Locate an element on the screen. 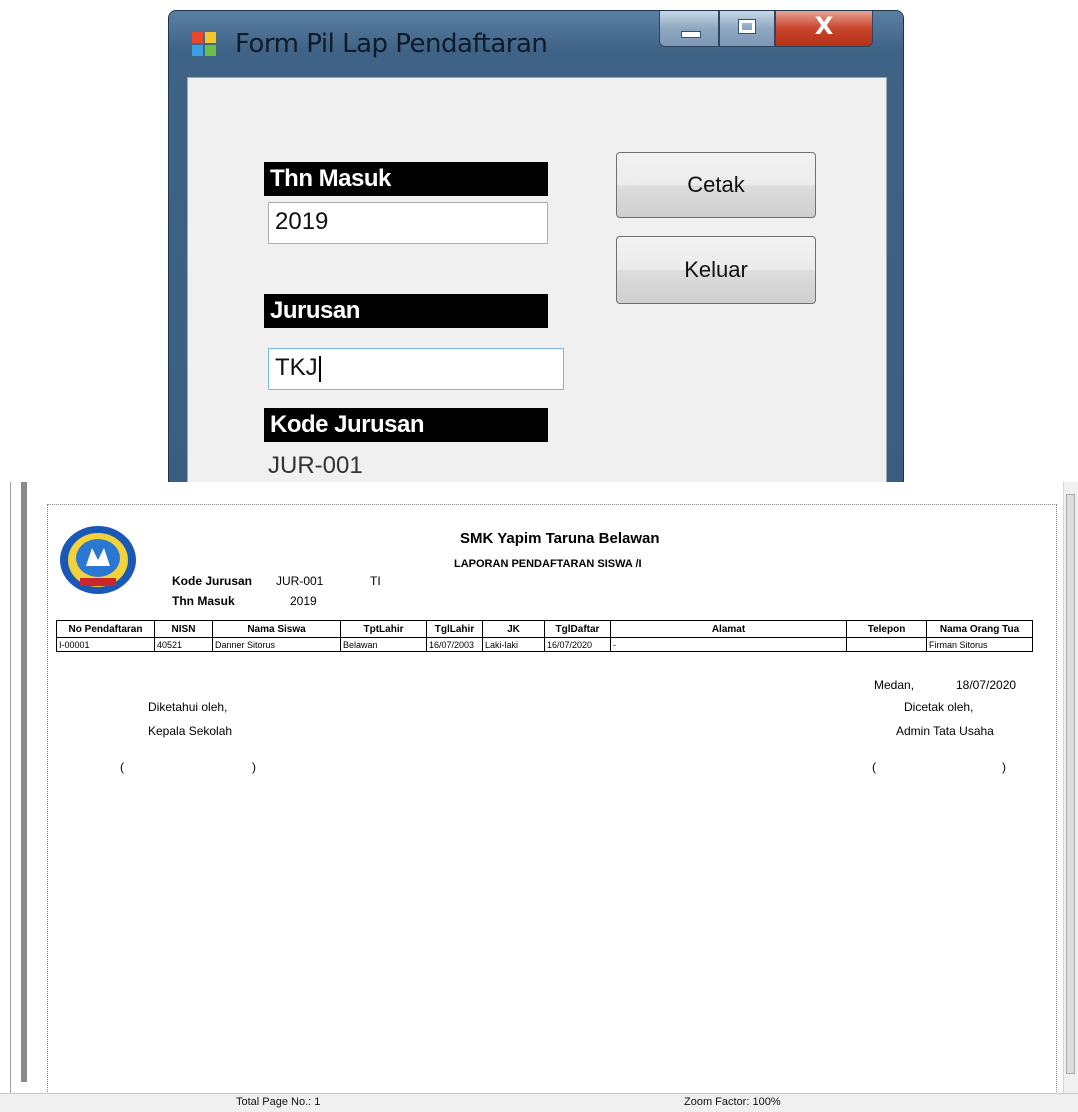 The width and height of the screenshot is (1078, 1112). cetak-button: Cetak is located at coordinates (716, 185).